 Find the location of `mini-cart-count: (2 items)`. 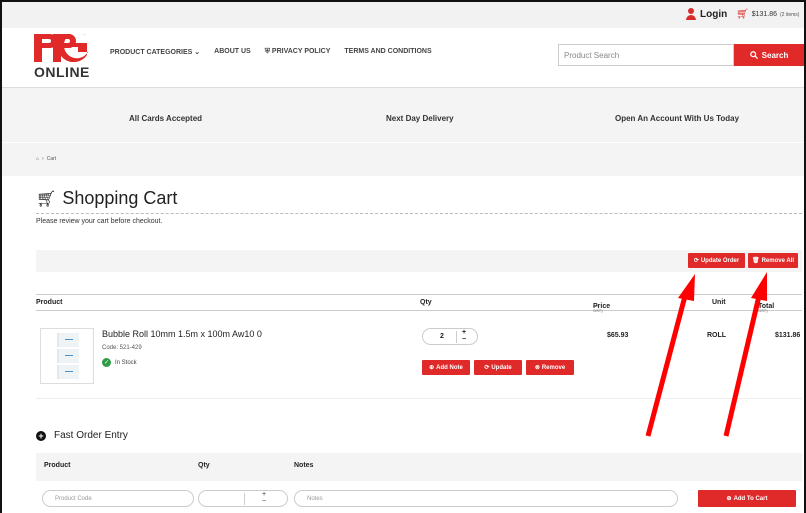

mini-cart-count: (2 items) is located at coordinates (790, 14).